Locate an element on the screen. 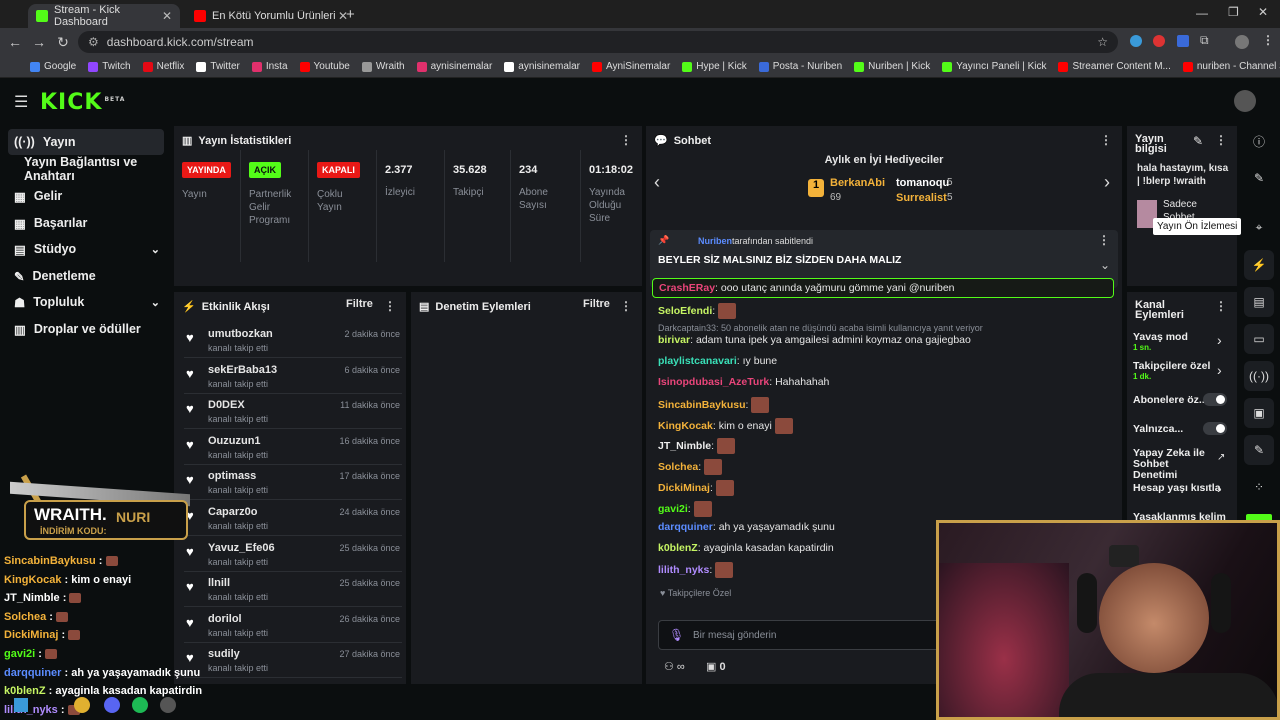 This screenshot has width=1280, height=720. bookmark-item: Twitter is located at coordinates (218, 66).